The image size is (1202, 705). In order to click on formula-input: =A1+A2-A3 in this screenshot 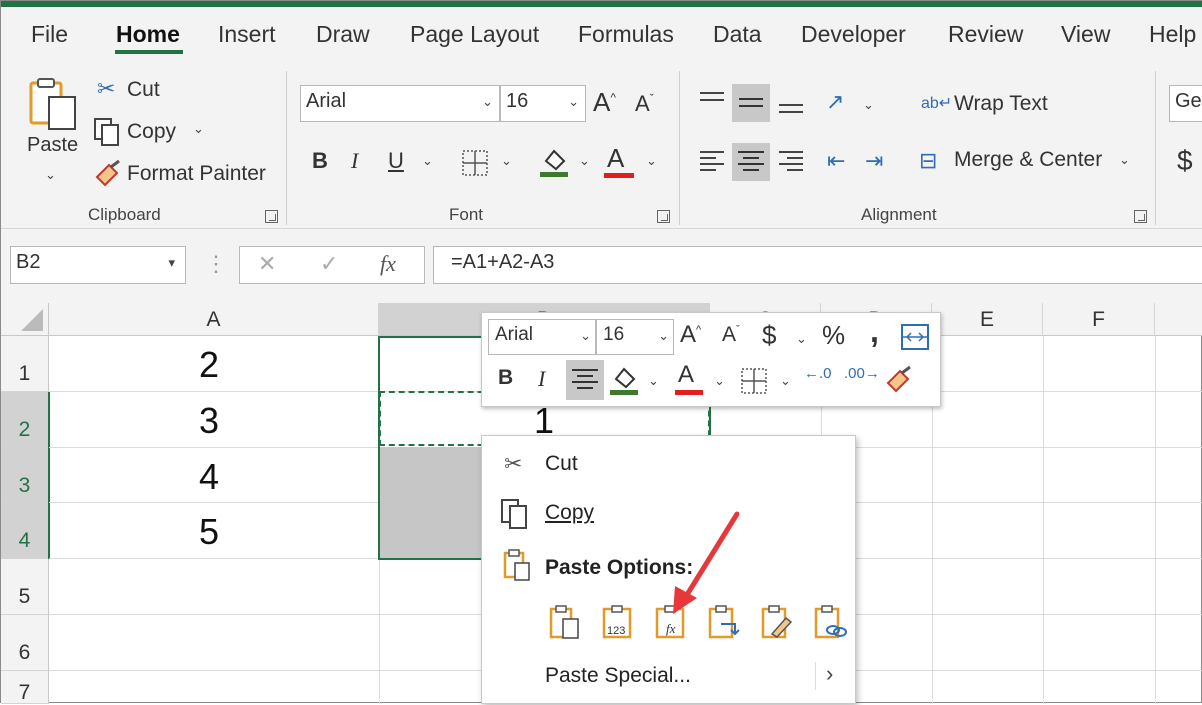, I will do `click(817, 265)`.